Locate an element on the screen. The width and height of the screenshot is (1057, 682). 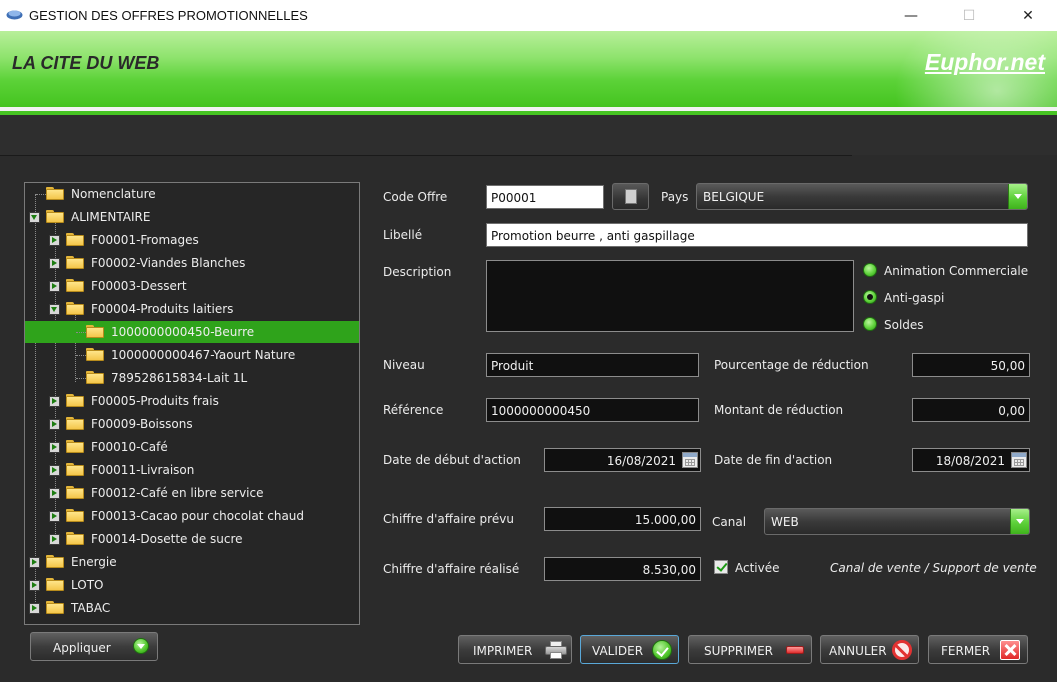
app-icon is located at coordinates (14, 15).